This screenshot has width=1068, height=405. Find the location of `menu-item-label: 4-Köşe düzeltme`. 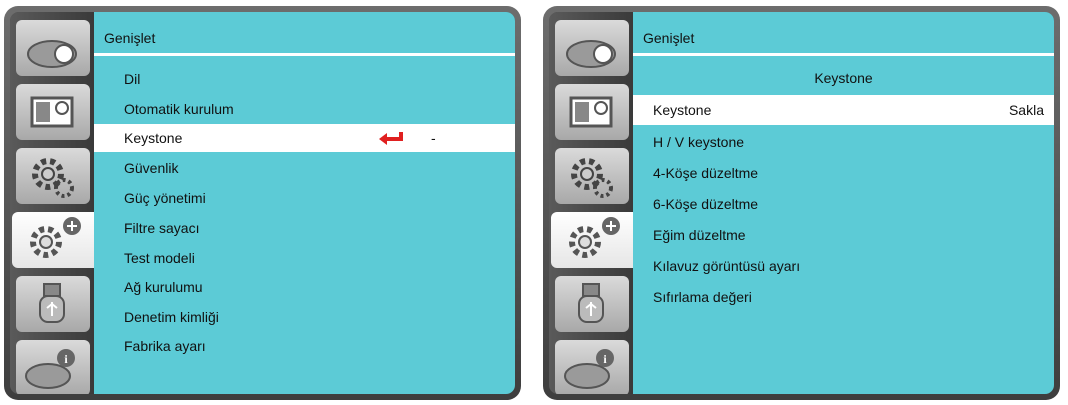

menu-item-label: 4-Köşe düzeltme is located at coordinates (706, 173).